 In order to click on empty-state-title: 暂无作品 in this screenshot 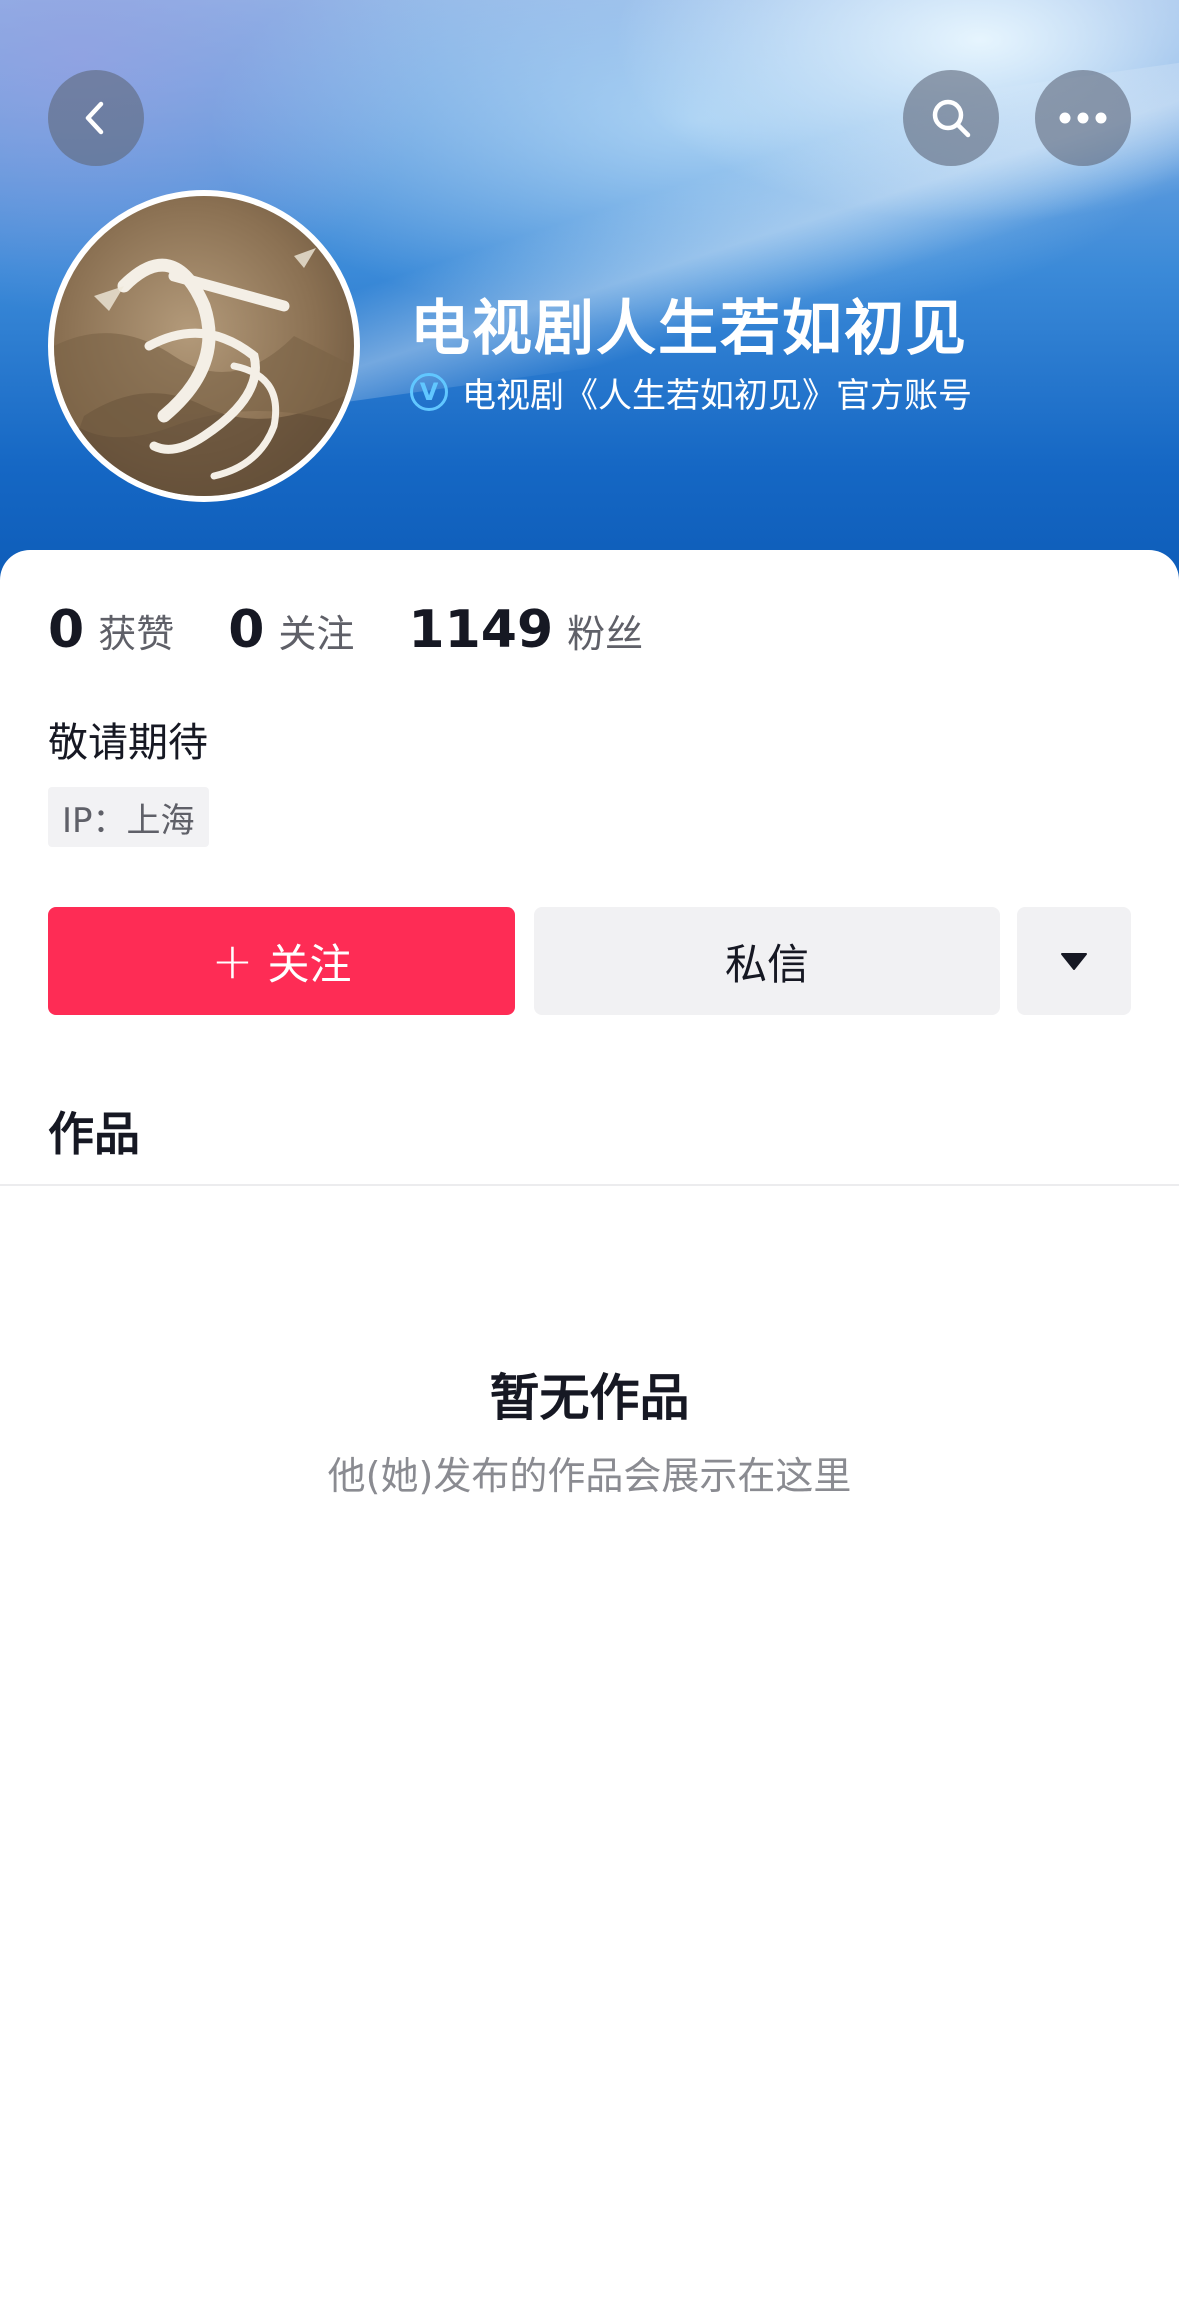, I will do `click(589, 1398)`.